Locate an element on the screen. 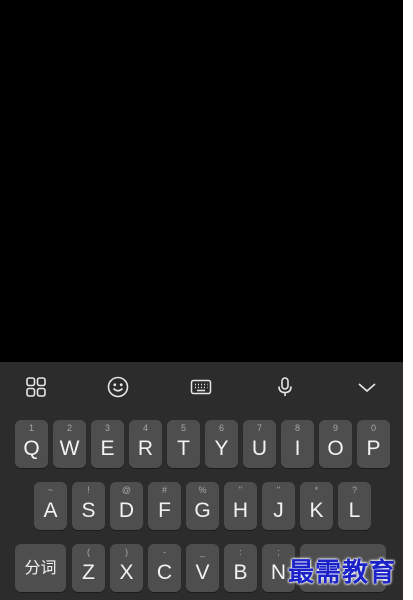 The width and height of the screenshot is (413, 600). key-label: T is located at coordinates (183, 448).